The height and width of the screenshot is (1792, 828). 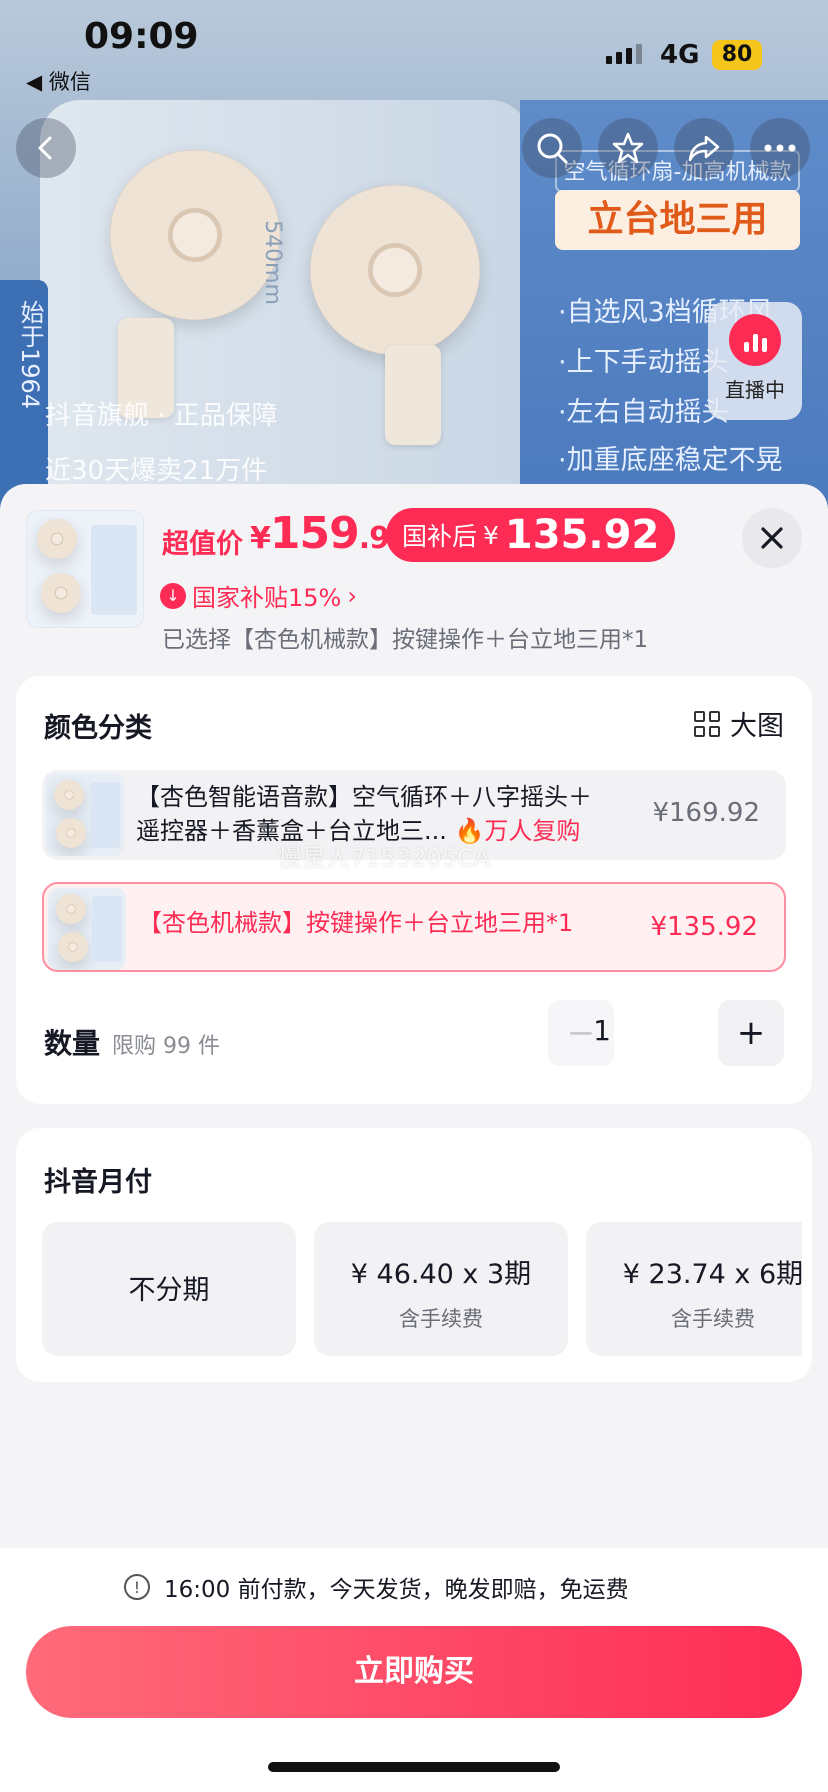 I want to click on subsidy-price-badge: 国补后 ¥ 135.92, so click(x=531, y=535).